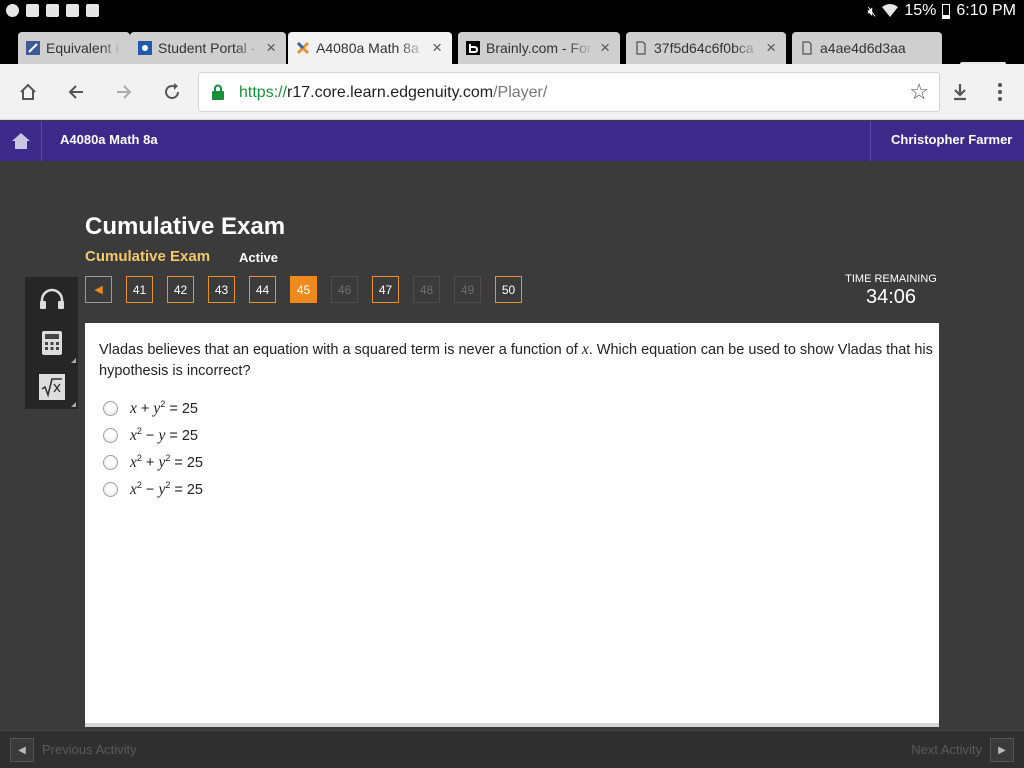 The width and height of the screenshot is (1024, 768). What do you see at coordinates (585, 349) in the screenshot?
I see `variable-x: x` at bounding box center [585, 349].